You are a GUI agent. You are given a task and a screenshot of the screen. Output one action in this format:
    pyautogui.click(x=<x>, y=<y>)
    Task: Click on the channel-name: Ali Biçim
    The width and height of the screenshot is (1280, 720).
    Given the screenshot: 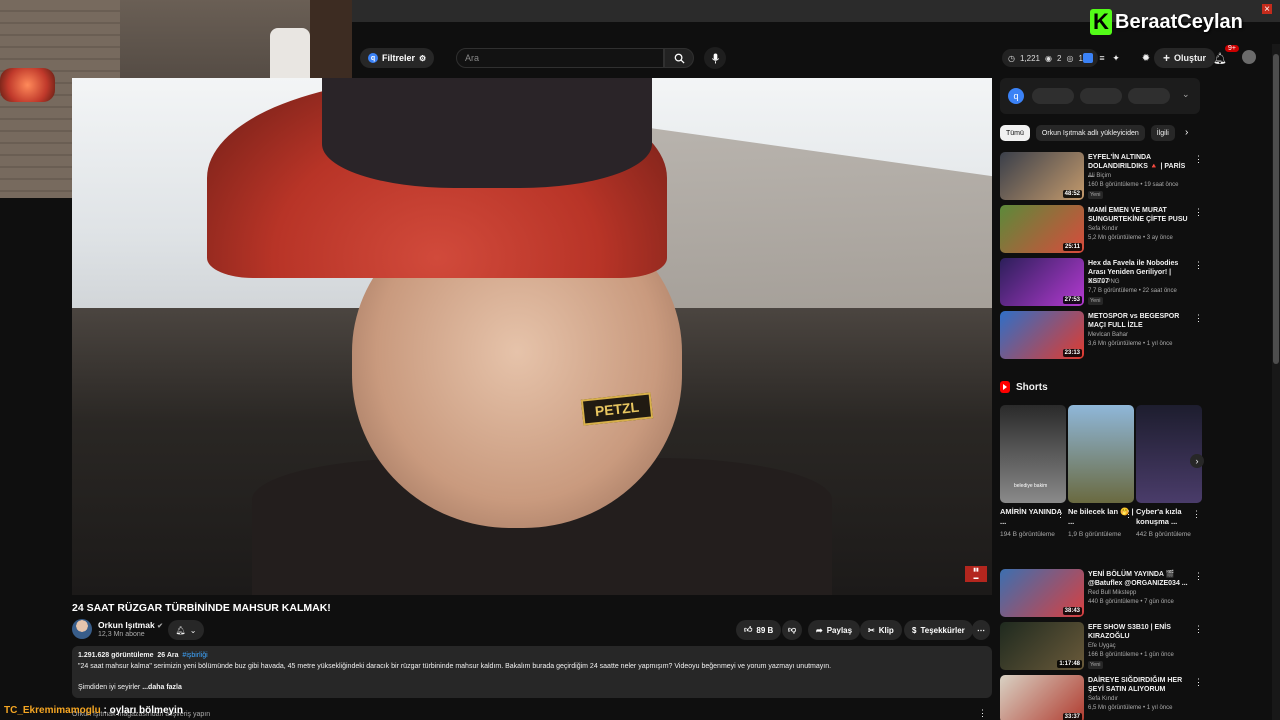 What is the action you would take?
    pyautogui.click(x=1099, y=176)
    